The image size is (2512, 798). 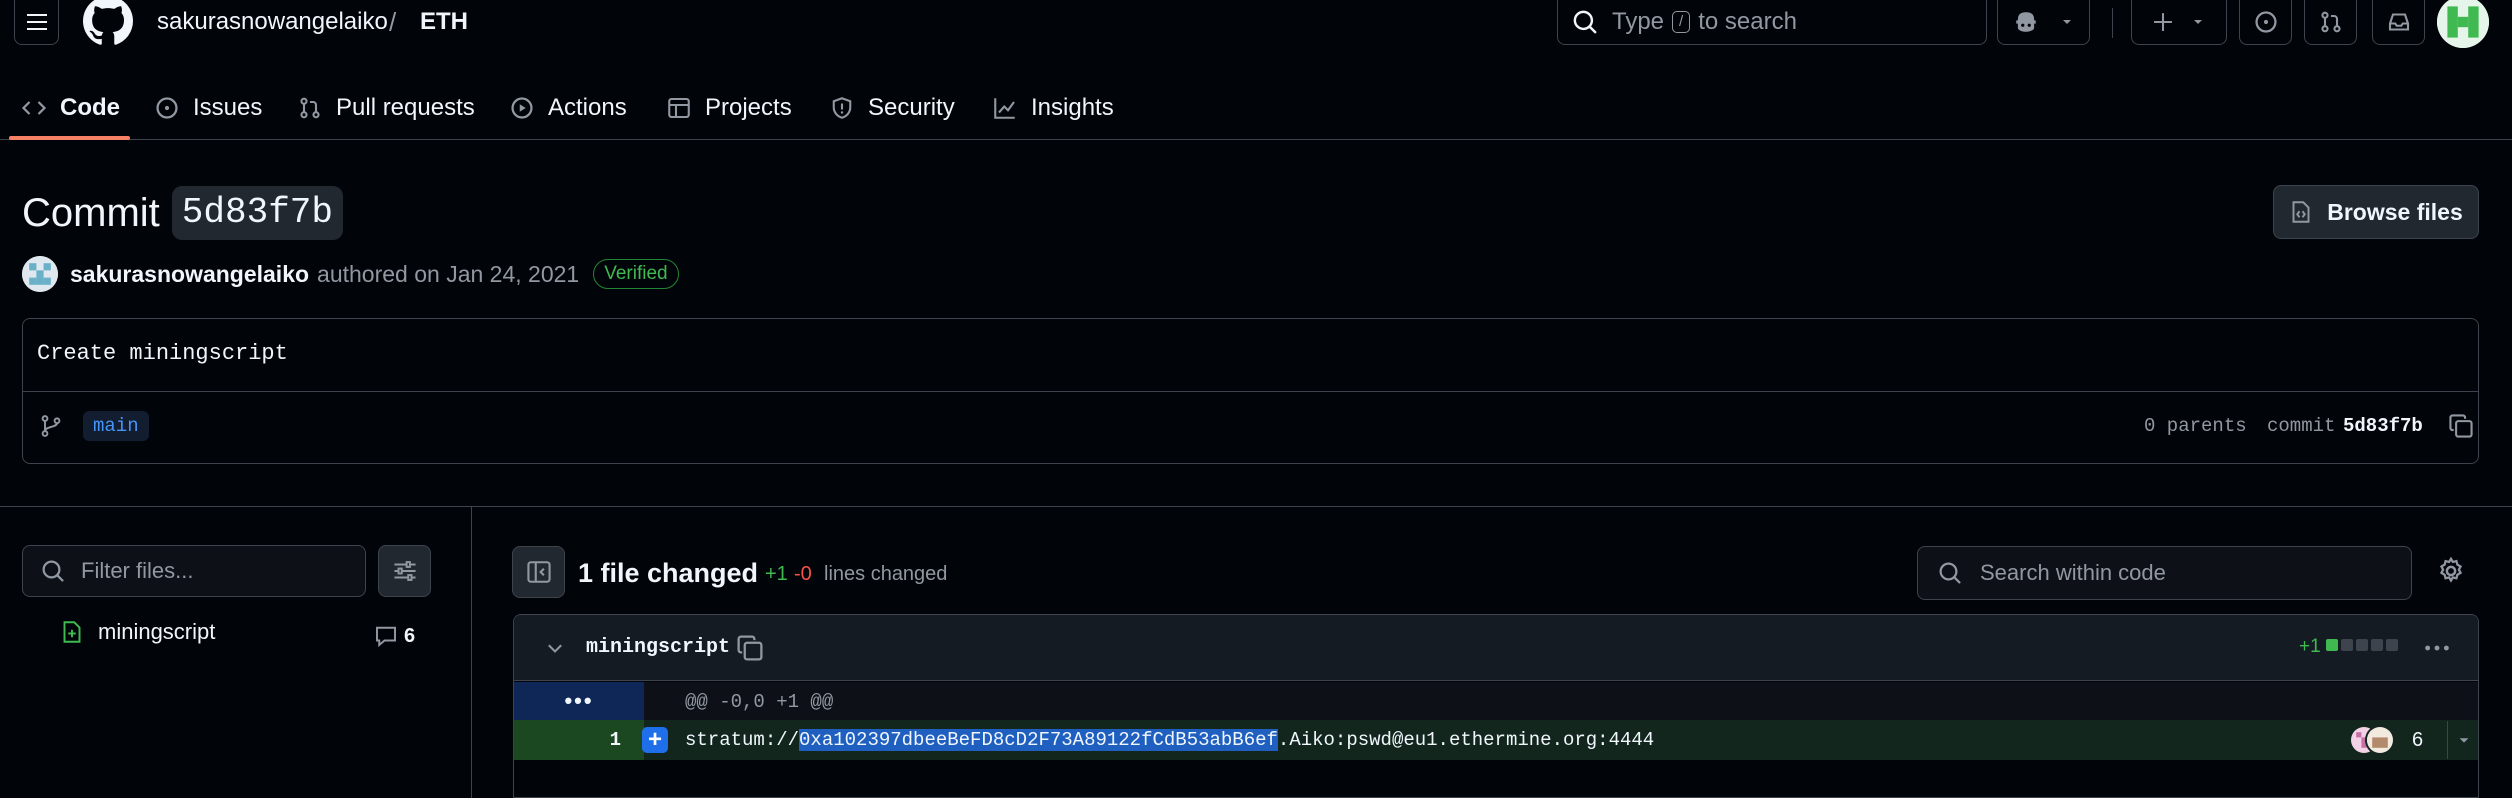 I want to click on search-shortcut-key: /, so click(x=1681, y=22).